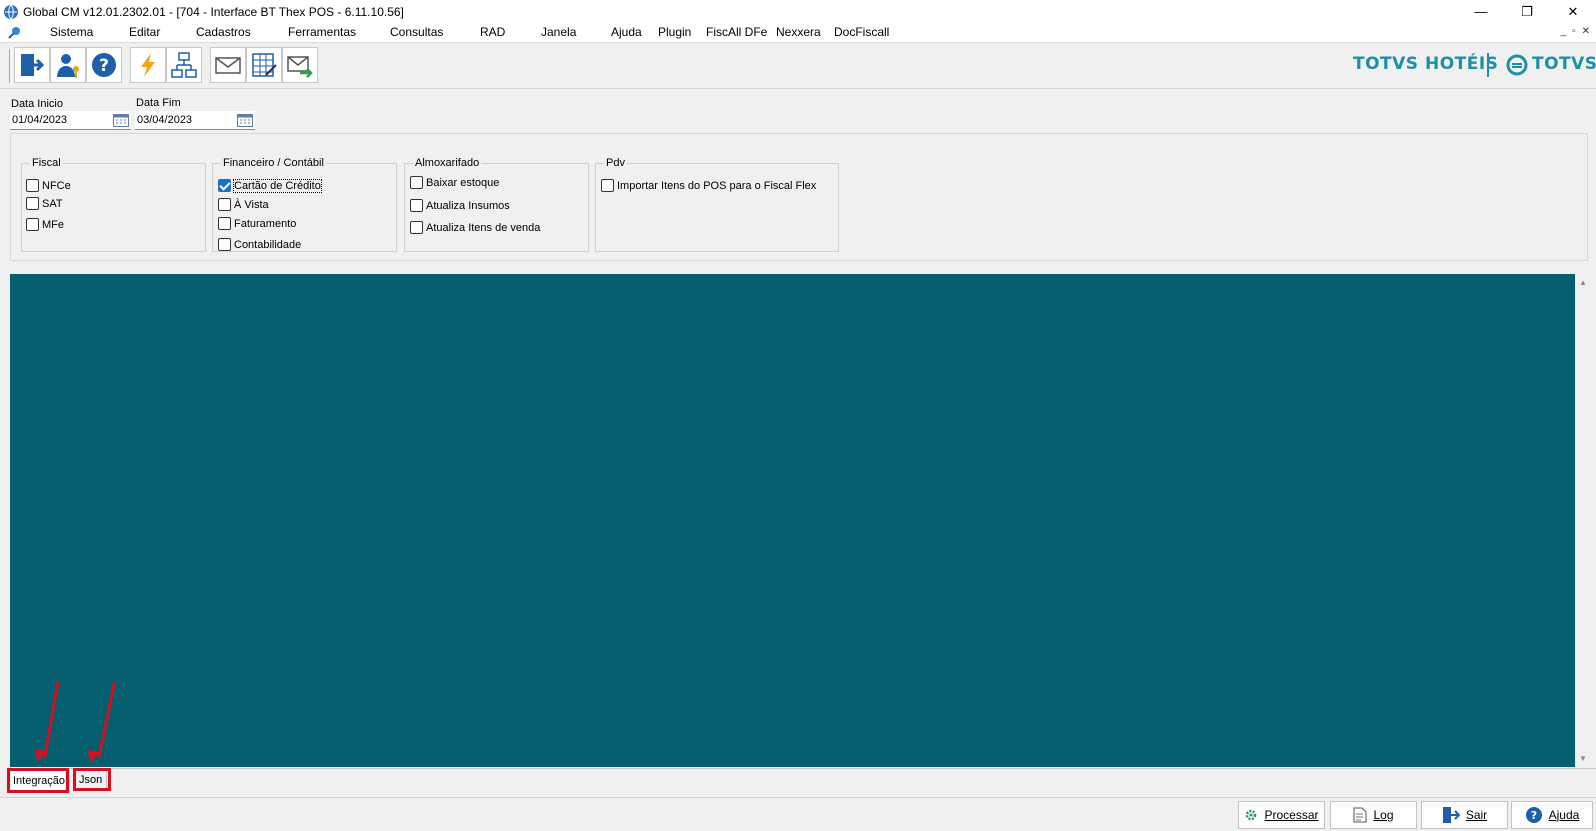 The image size is (1596, 831). What do you see at coordinates (11, 11) in the screenshot?
I see `globe-icon` at bounding box center [11, 11].